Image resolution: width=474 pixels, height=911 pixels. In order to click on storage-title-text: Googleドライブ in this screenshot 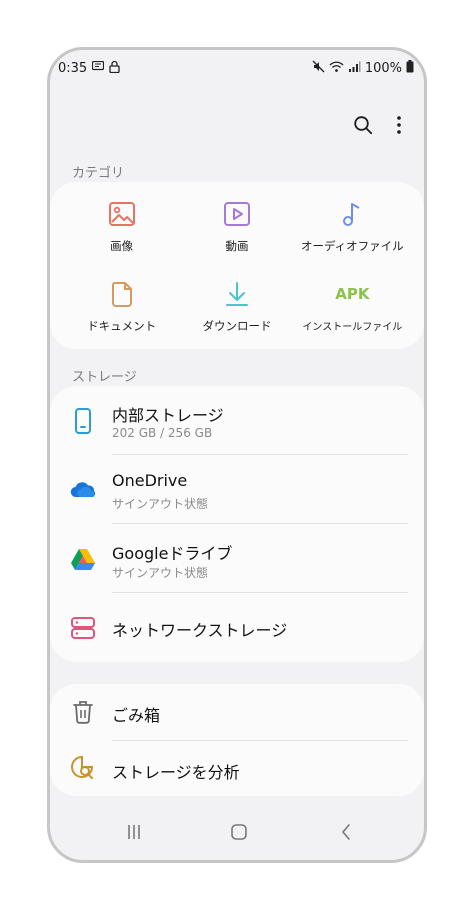, I will do `click(172, 553)`.